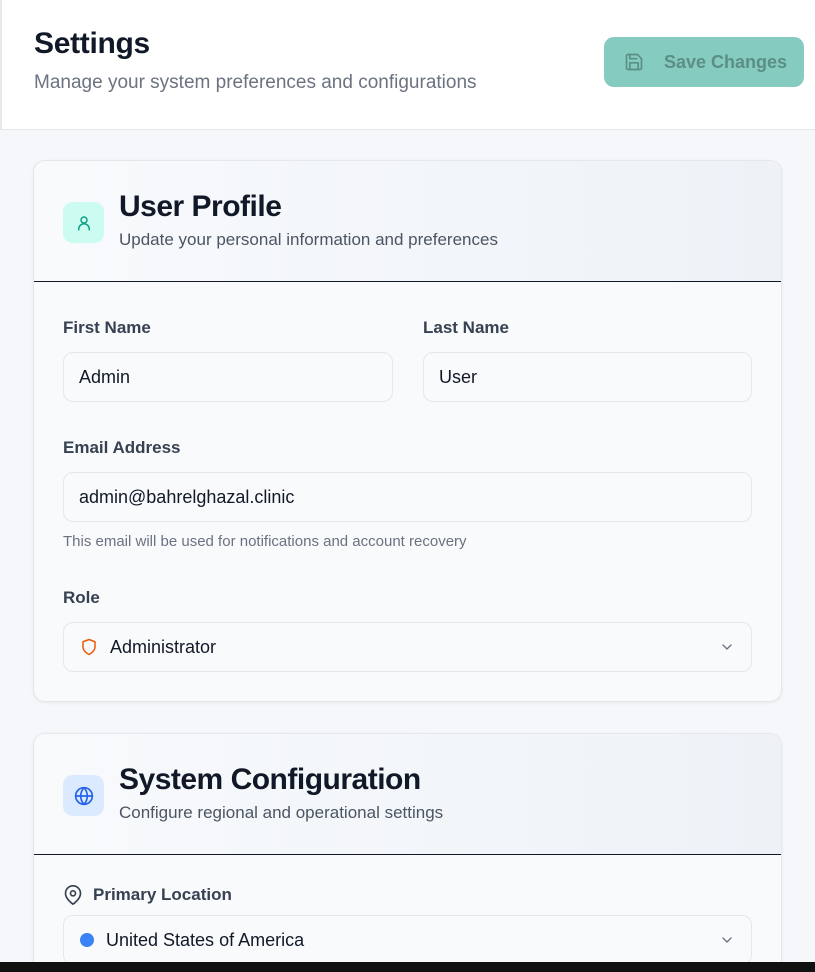 The image size is (815, 972). Describe the element at coordinates (587, 377) in the screenshot. I see `last-name-input: User` at that location.